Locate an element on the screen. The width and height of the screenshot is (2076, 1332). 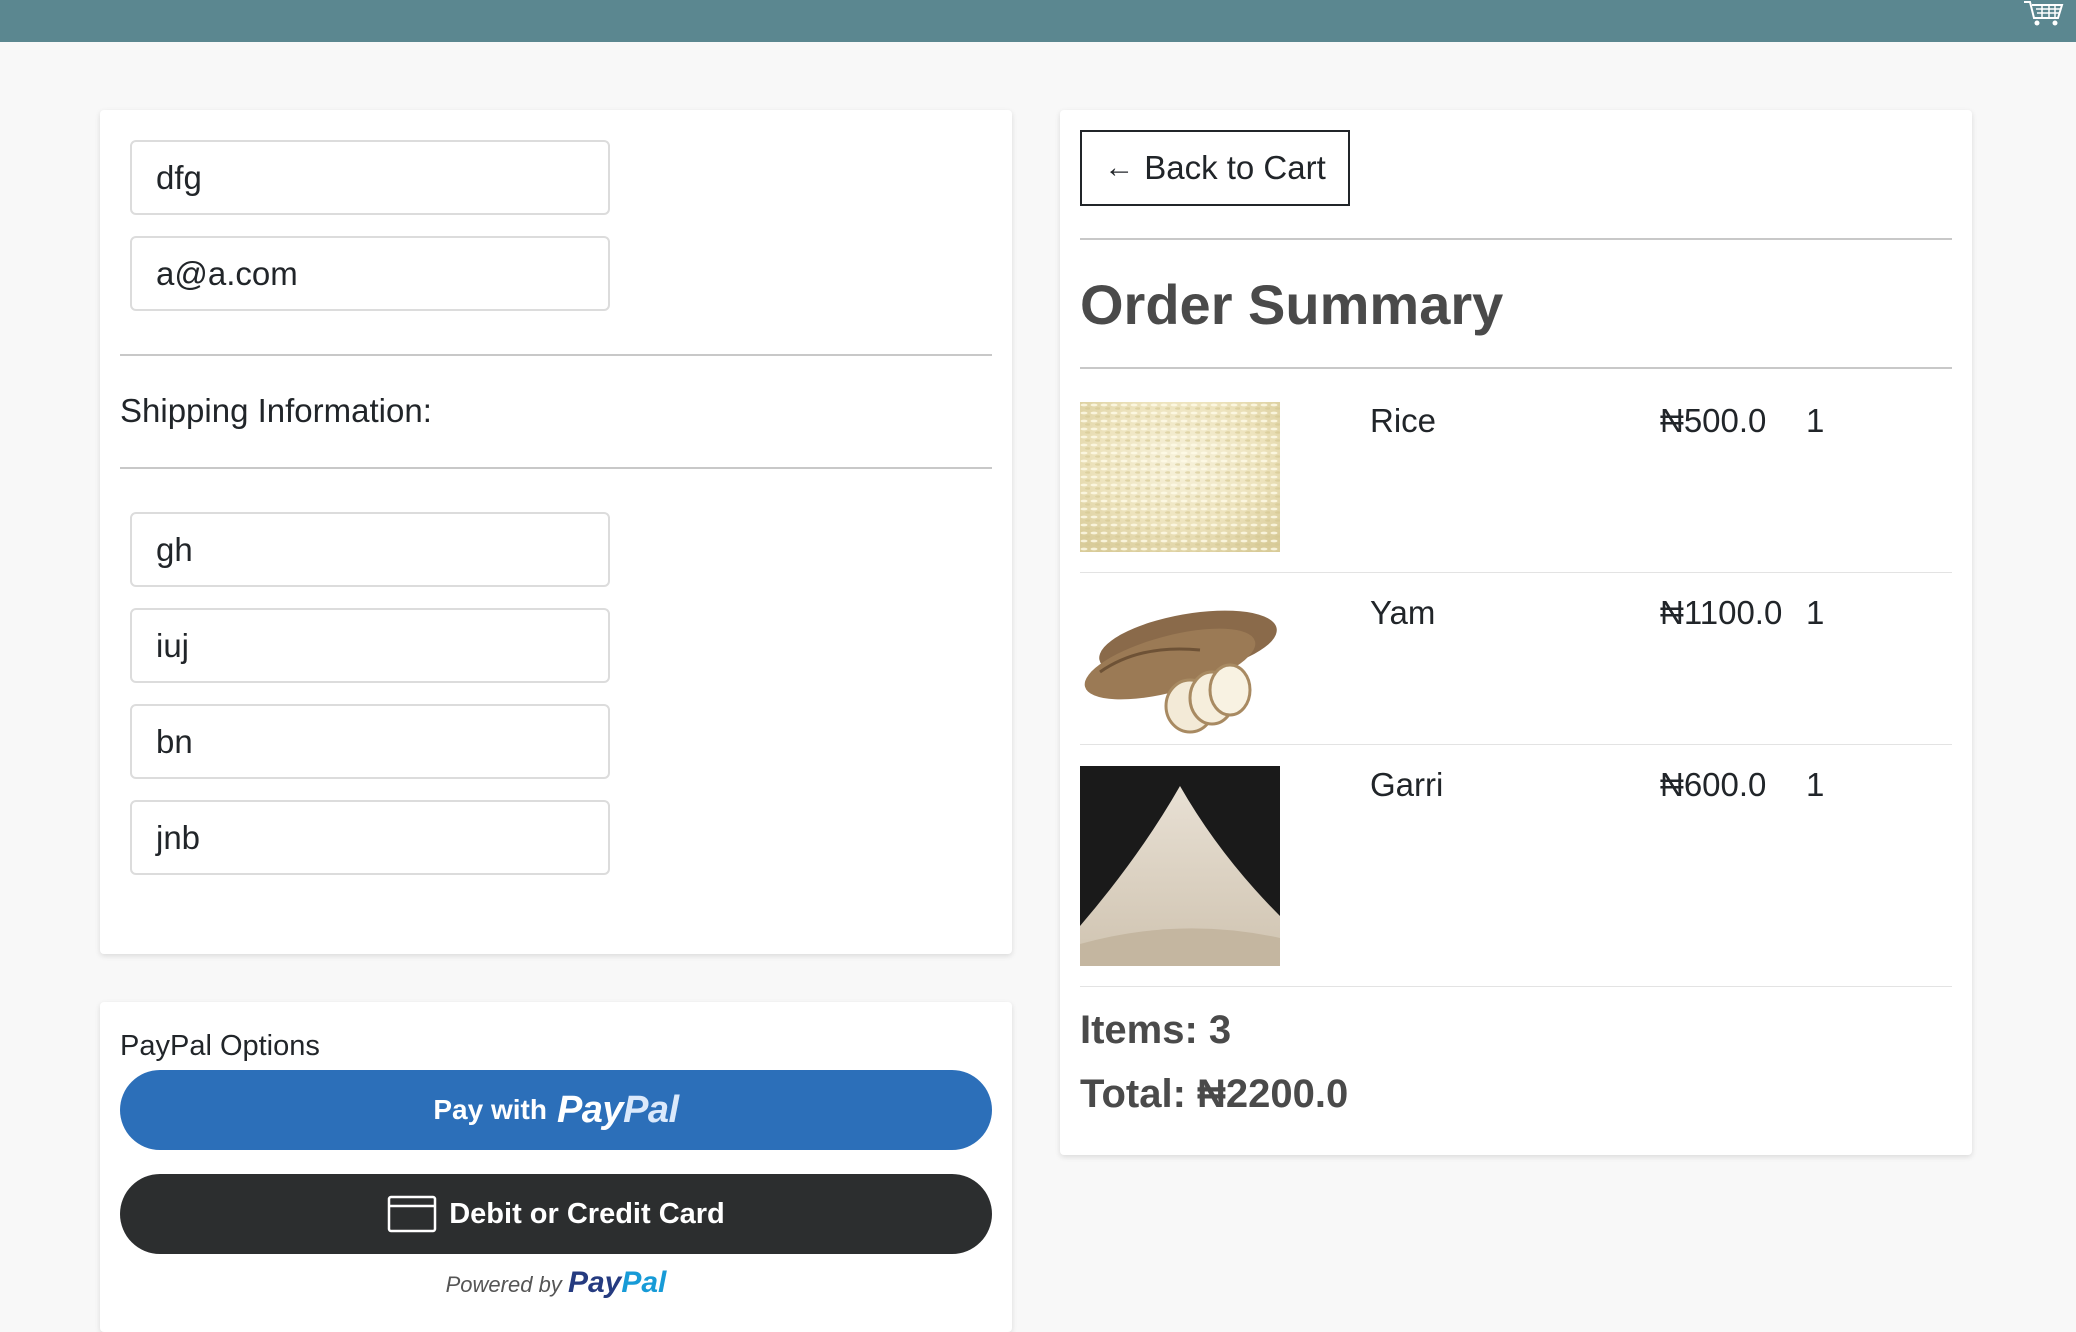
debit-credit-card-button: Debit or Credit Card is located at coordinates (556, 1214).